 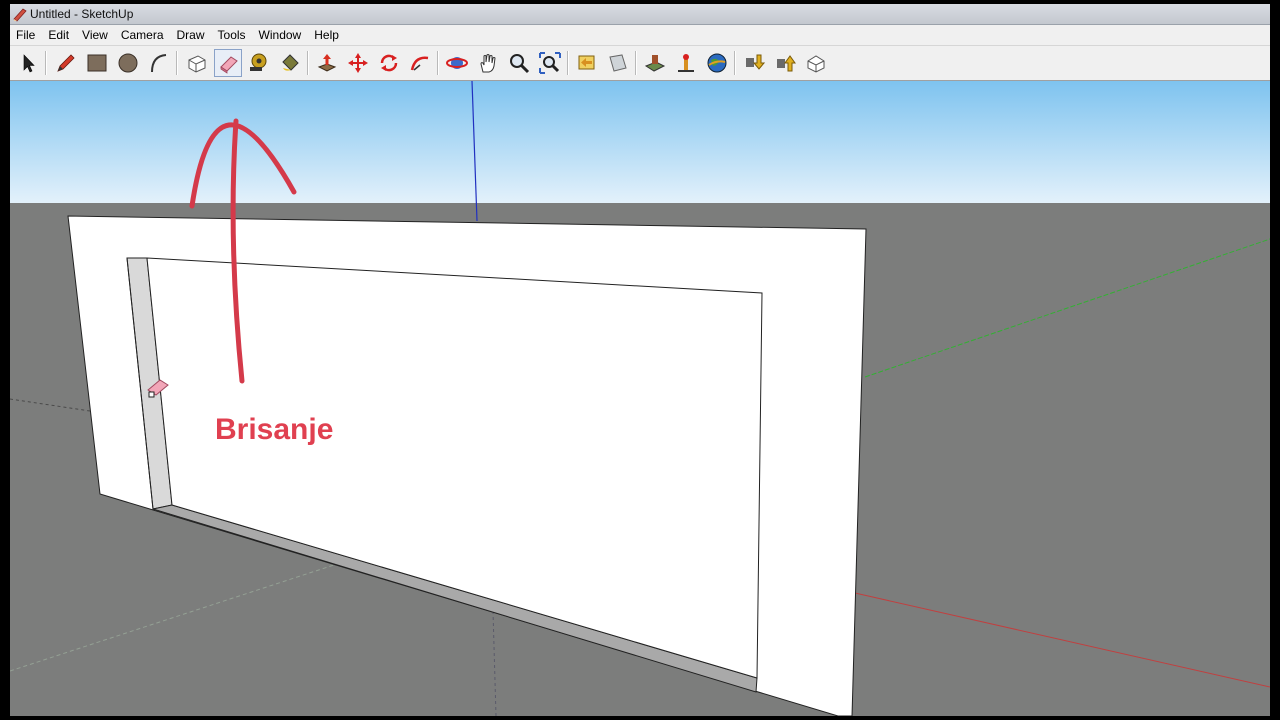 I want to click on pan-tool-button, so click(x=488, y=63).